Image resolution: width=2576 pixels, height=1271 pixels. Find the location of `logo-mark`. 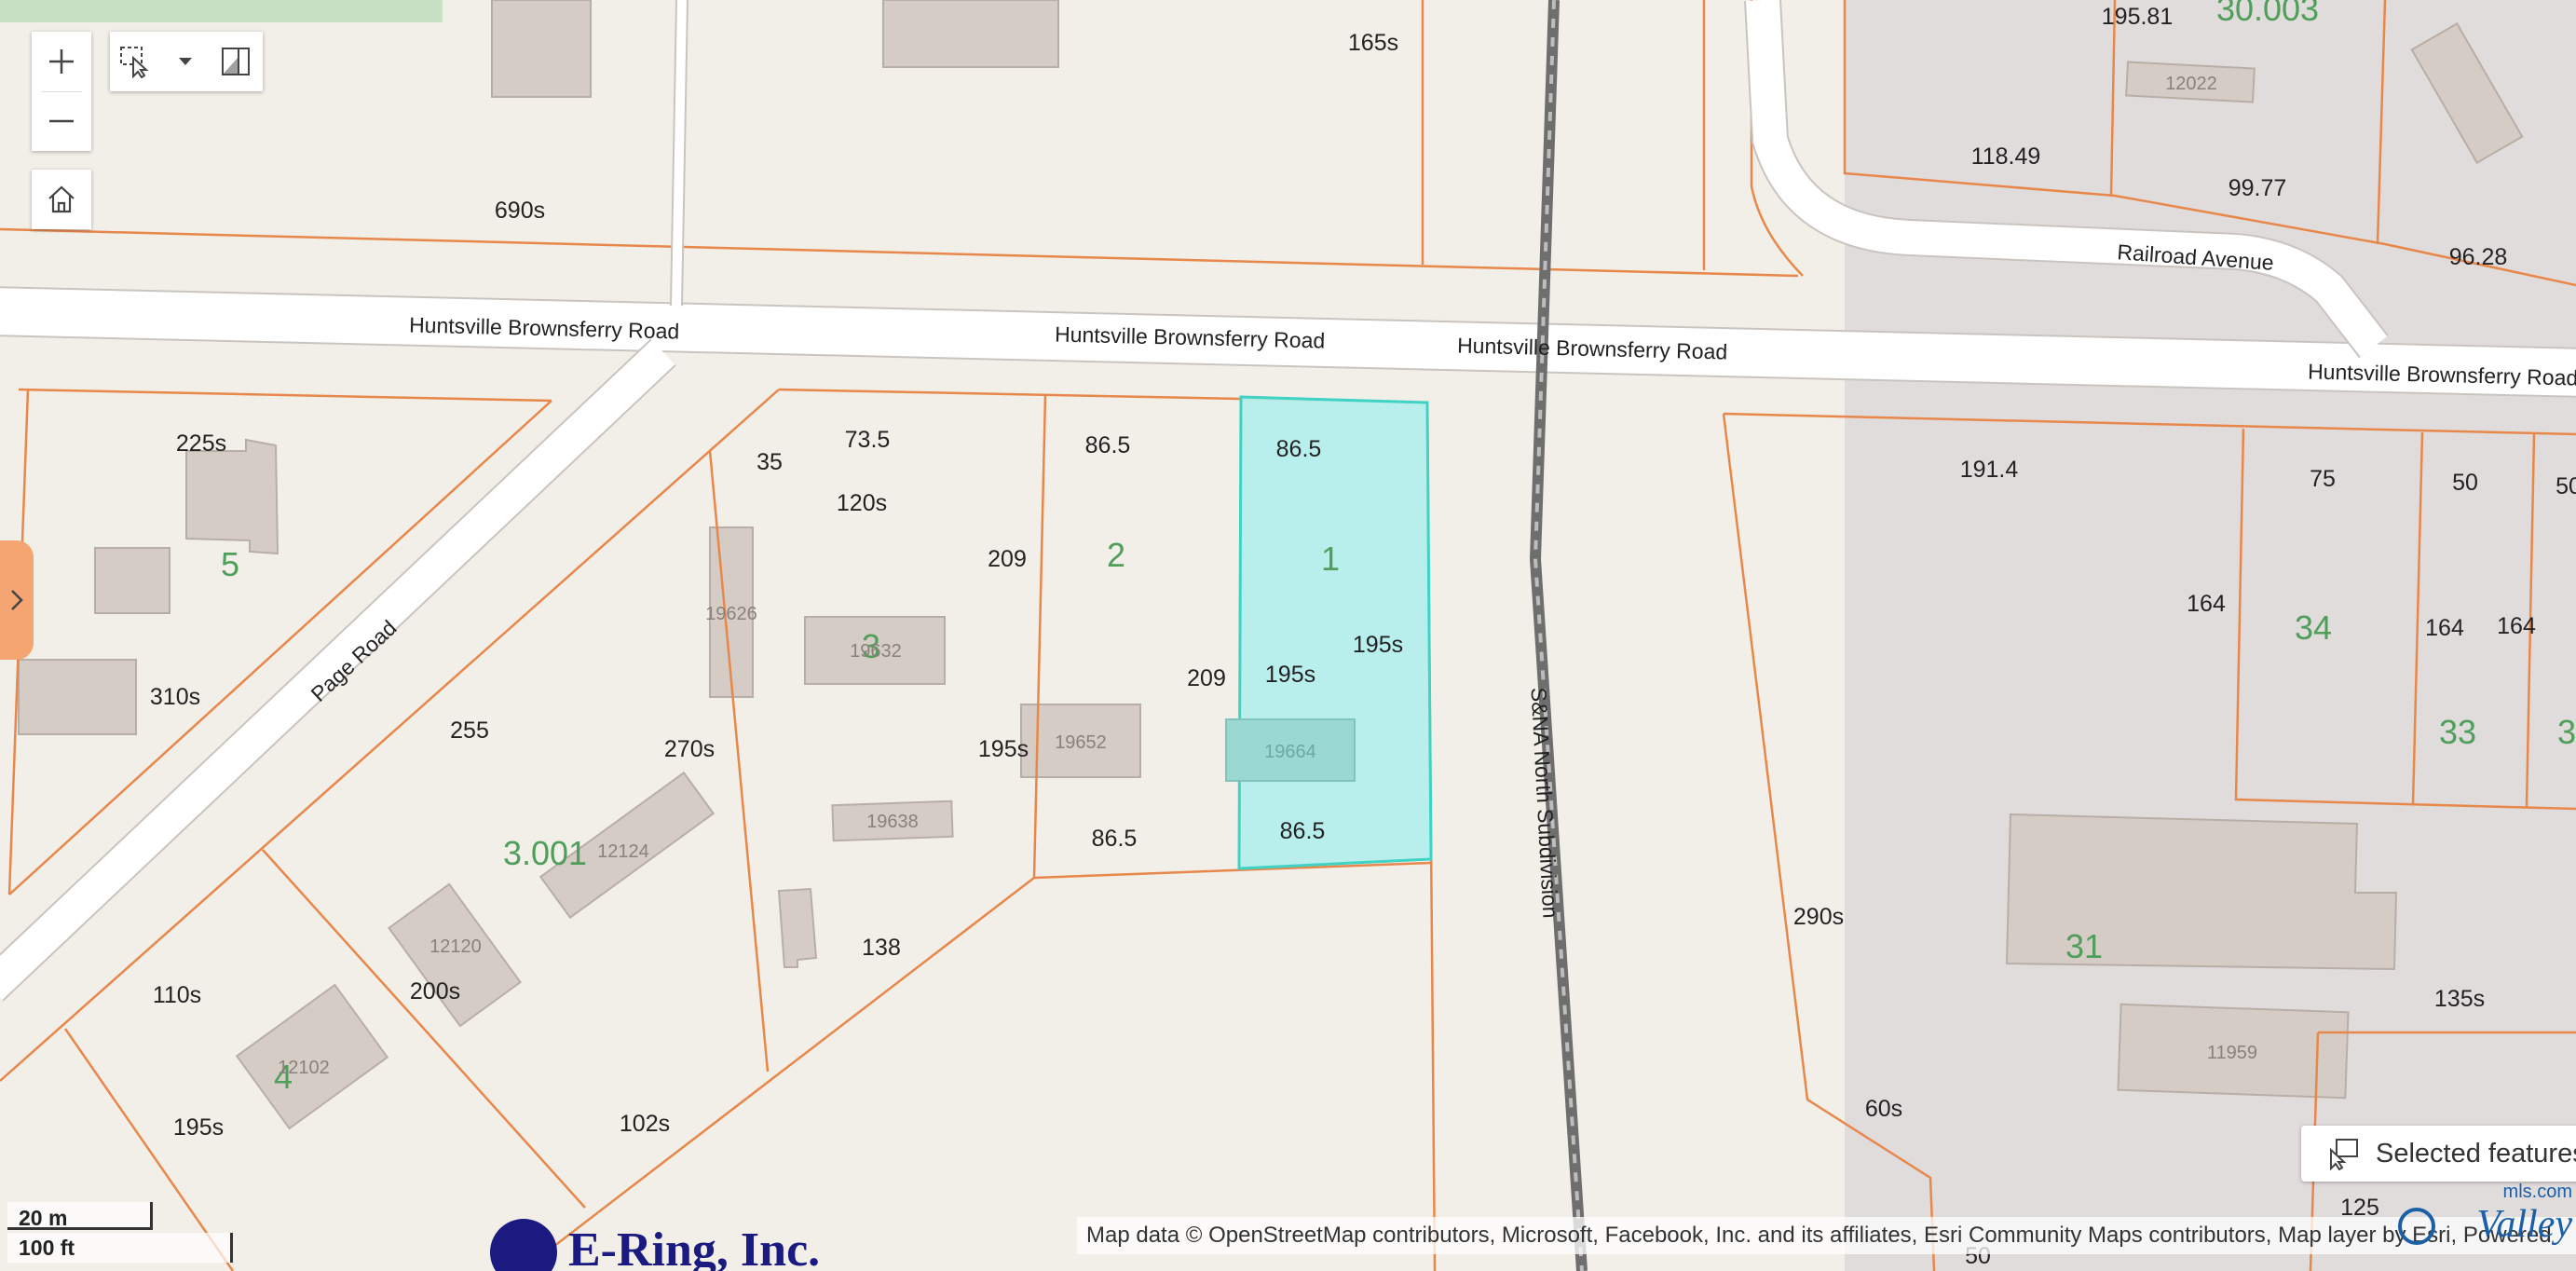

logo-mark is located at coordinates (523, 1245).